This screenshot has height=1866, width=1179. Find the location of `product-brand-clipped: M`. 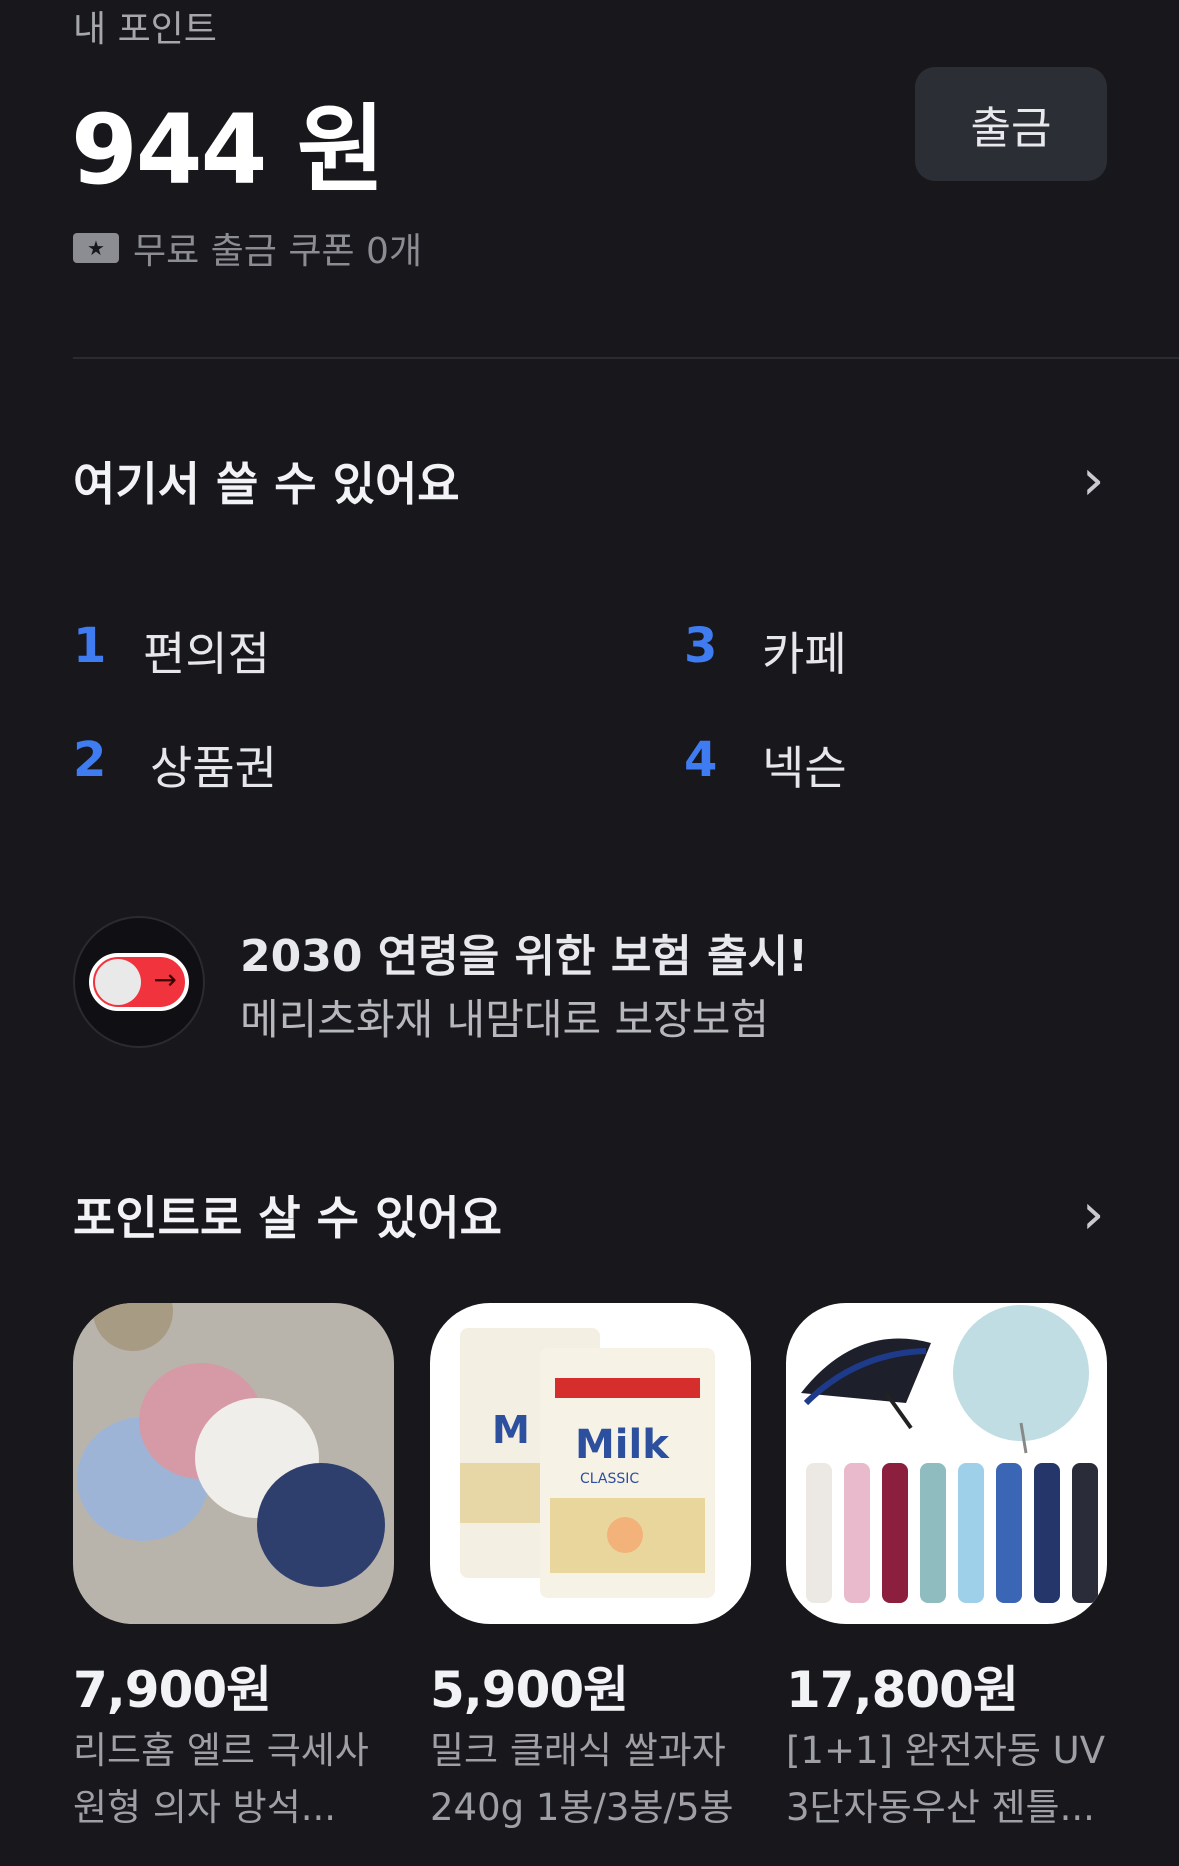

product-brand-clipped: M is located at coordinates (511, 1430).